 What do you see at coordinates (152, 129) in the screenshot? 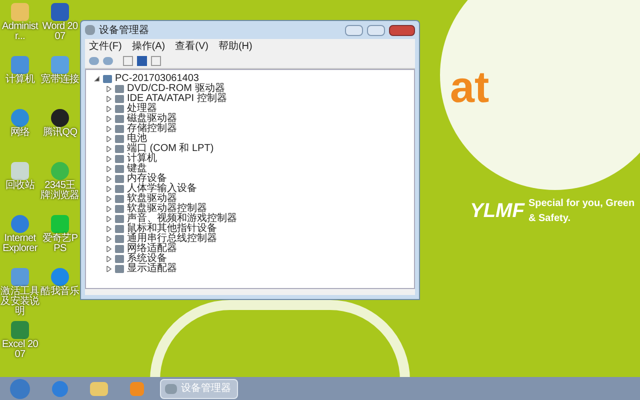
I see `tree-item: 存储控制器` at bounding box center [152, 129].